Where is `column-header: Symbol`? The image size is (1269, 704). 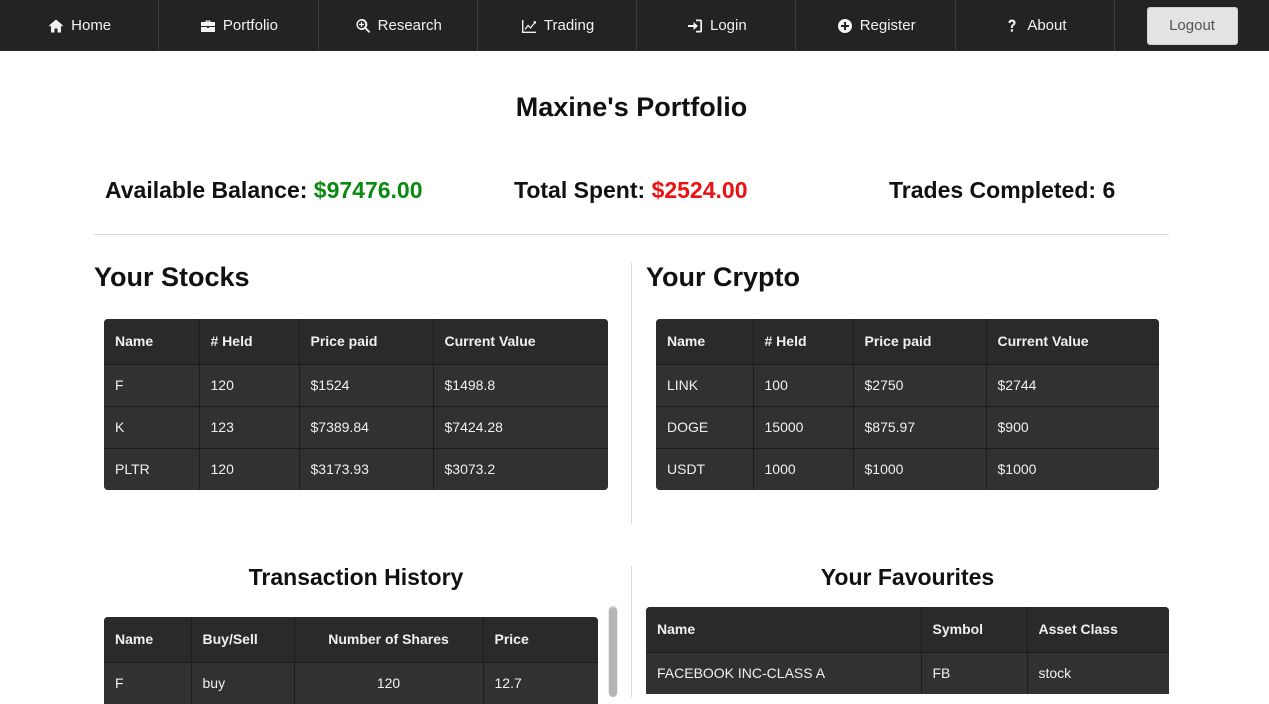
column-header: Symbol is located at coordinates (974, 630).